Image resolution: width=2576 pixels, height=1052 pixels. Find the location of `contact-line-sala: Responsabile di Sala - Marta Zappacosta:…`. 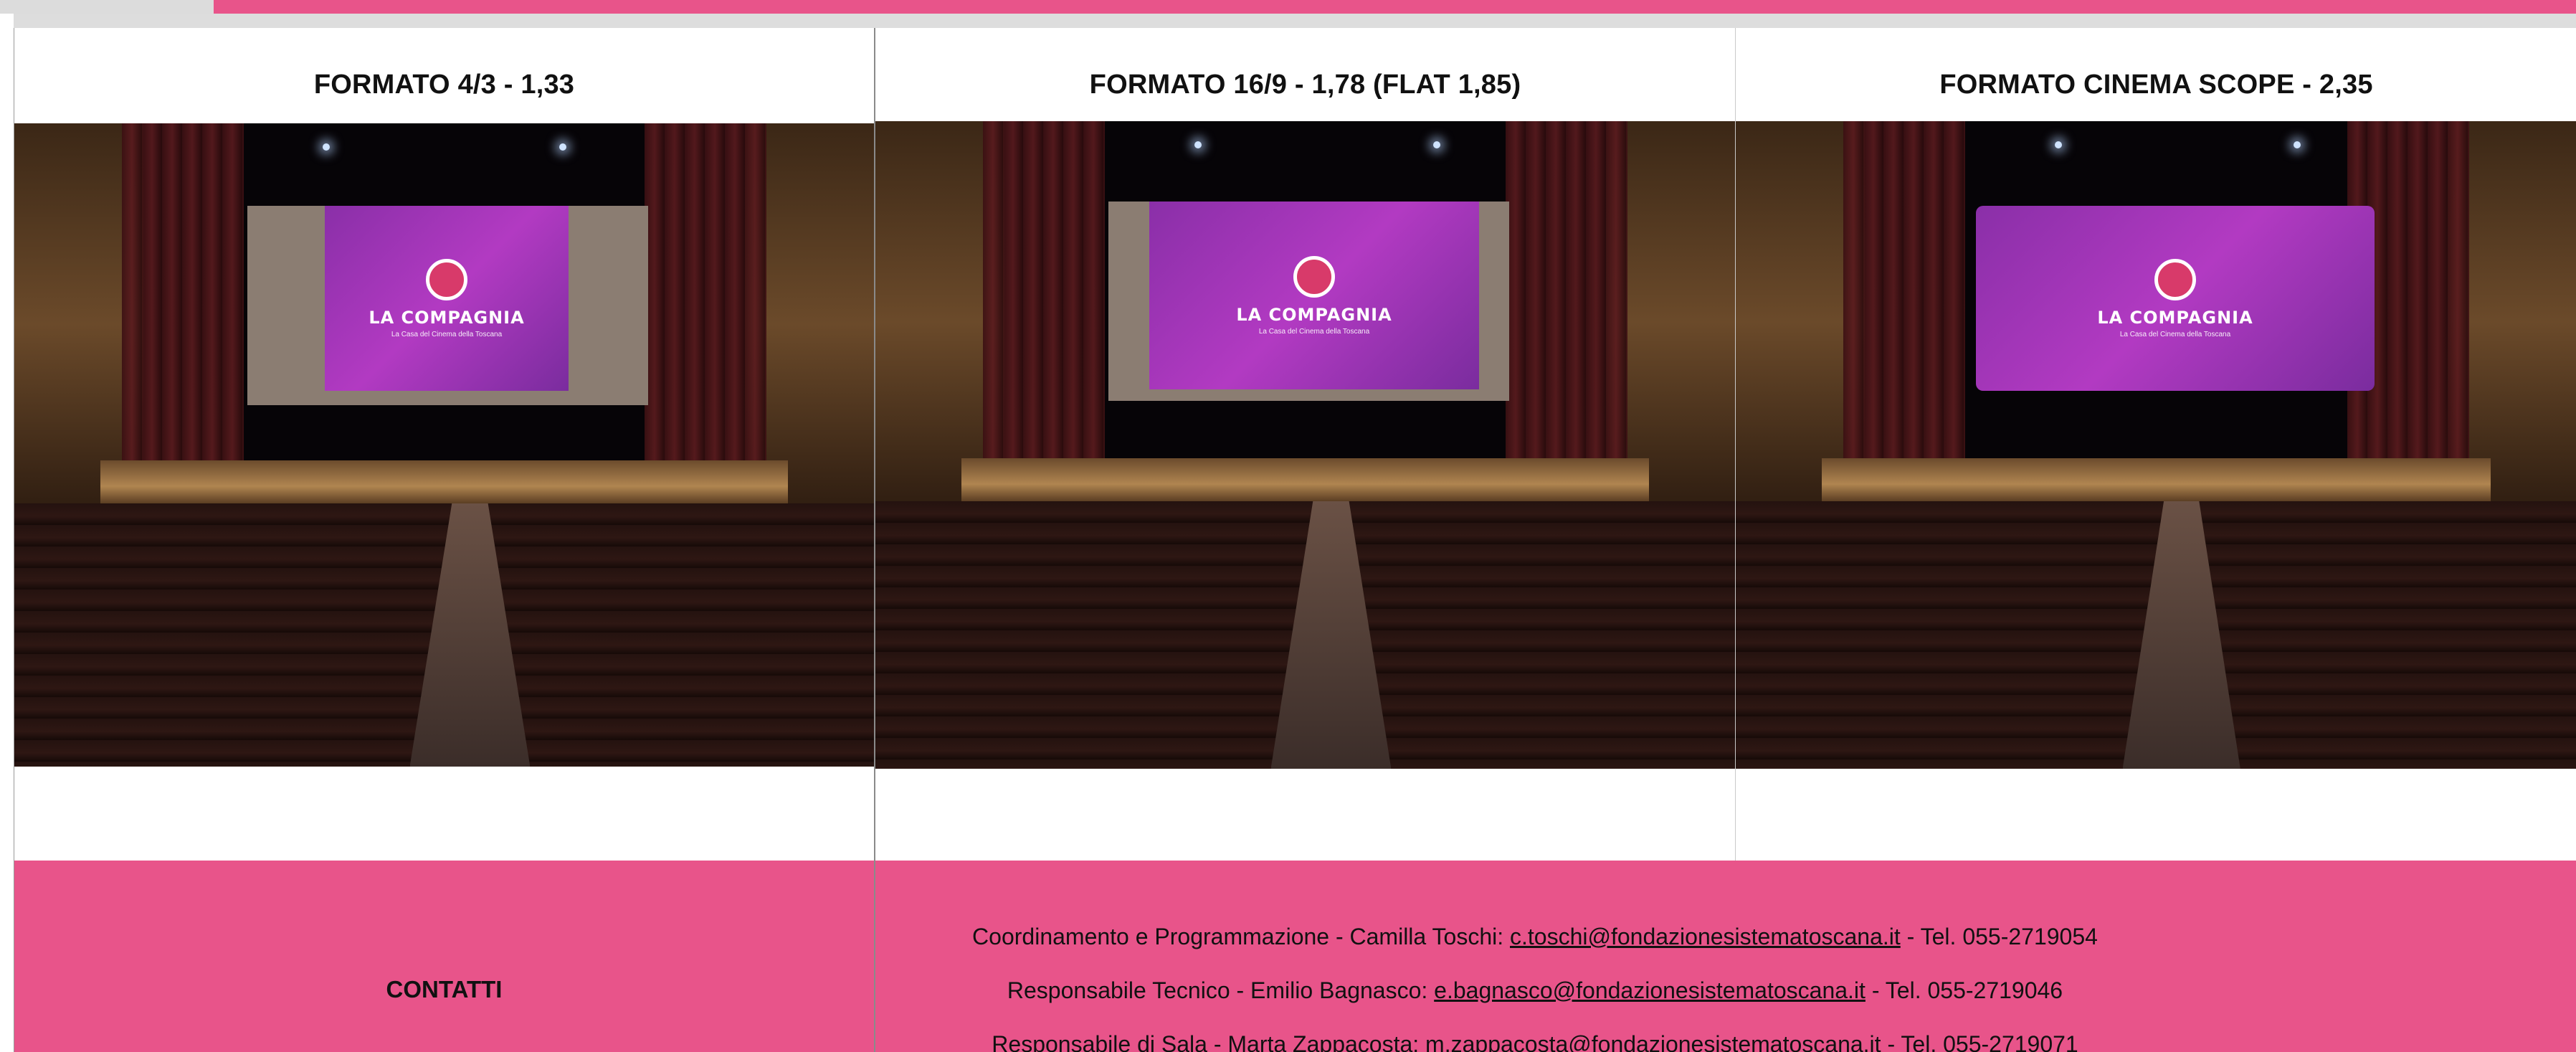

contact-line-sala: Responsabile di Sala - Marta Zappacosta:… is located at coordinates (1535, 1041).